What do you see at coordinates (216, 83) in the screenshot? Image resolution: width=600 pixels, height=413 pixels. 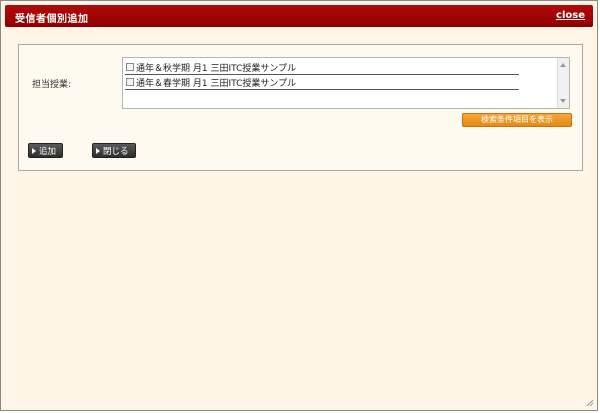 I see `course-label: 通年＆春学期 月1 三田ITC授業サンプル` at bounding box center [216, 83].